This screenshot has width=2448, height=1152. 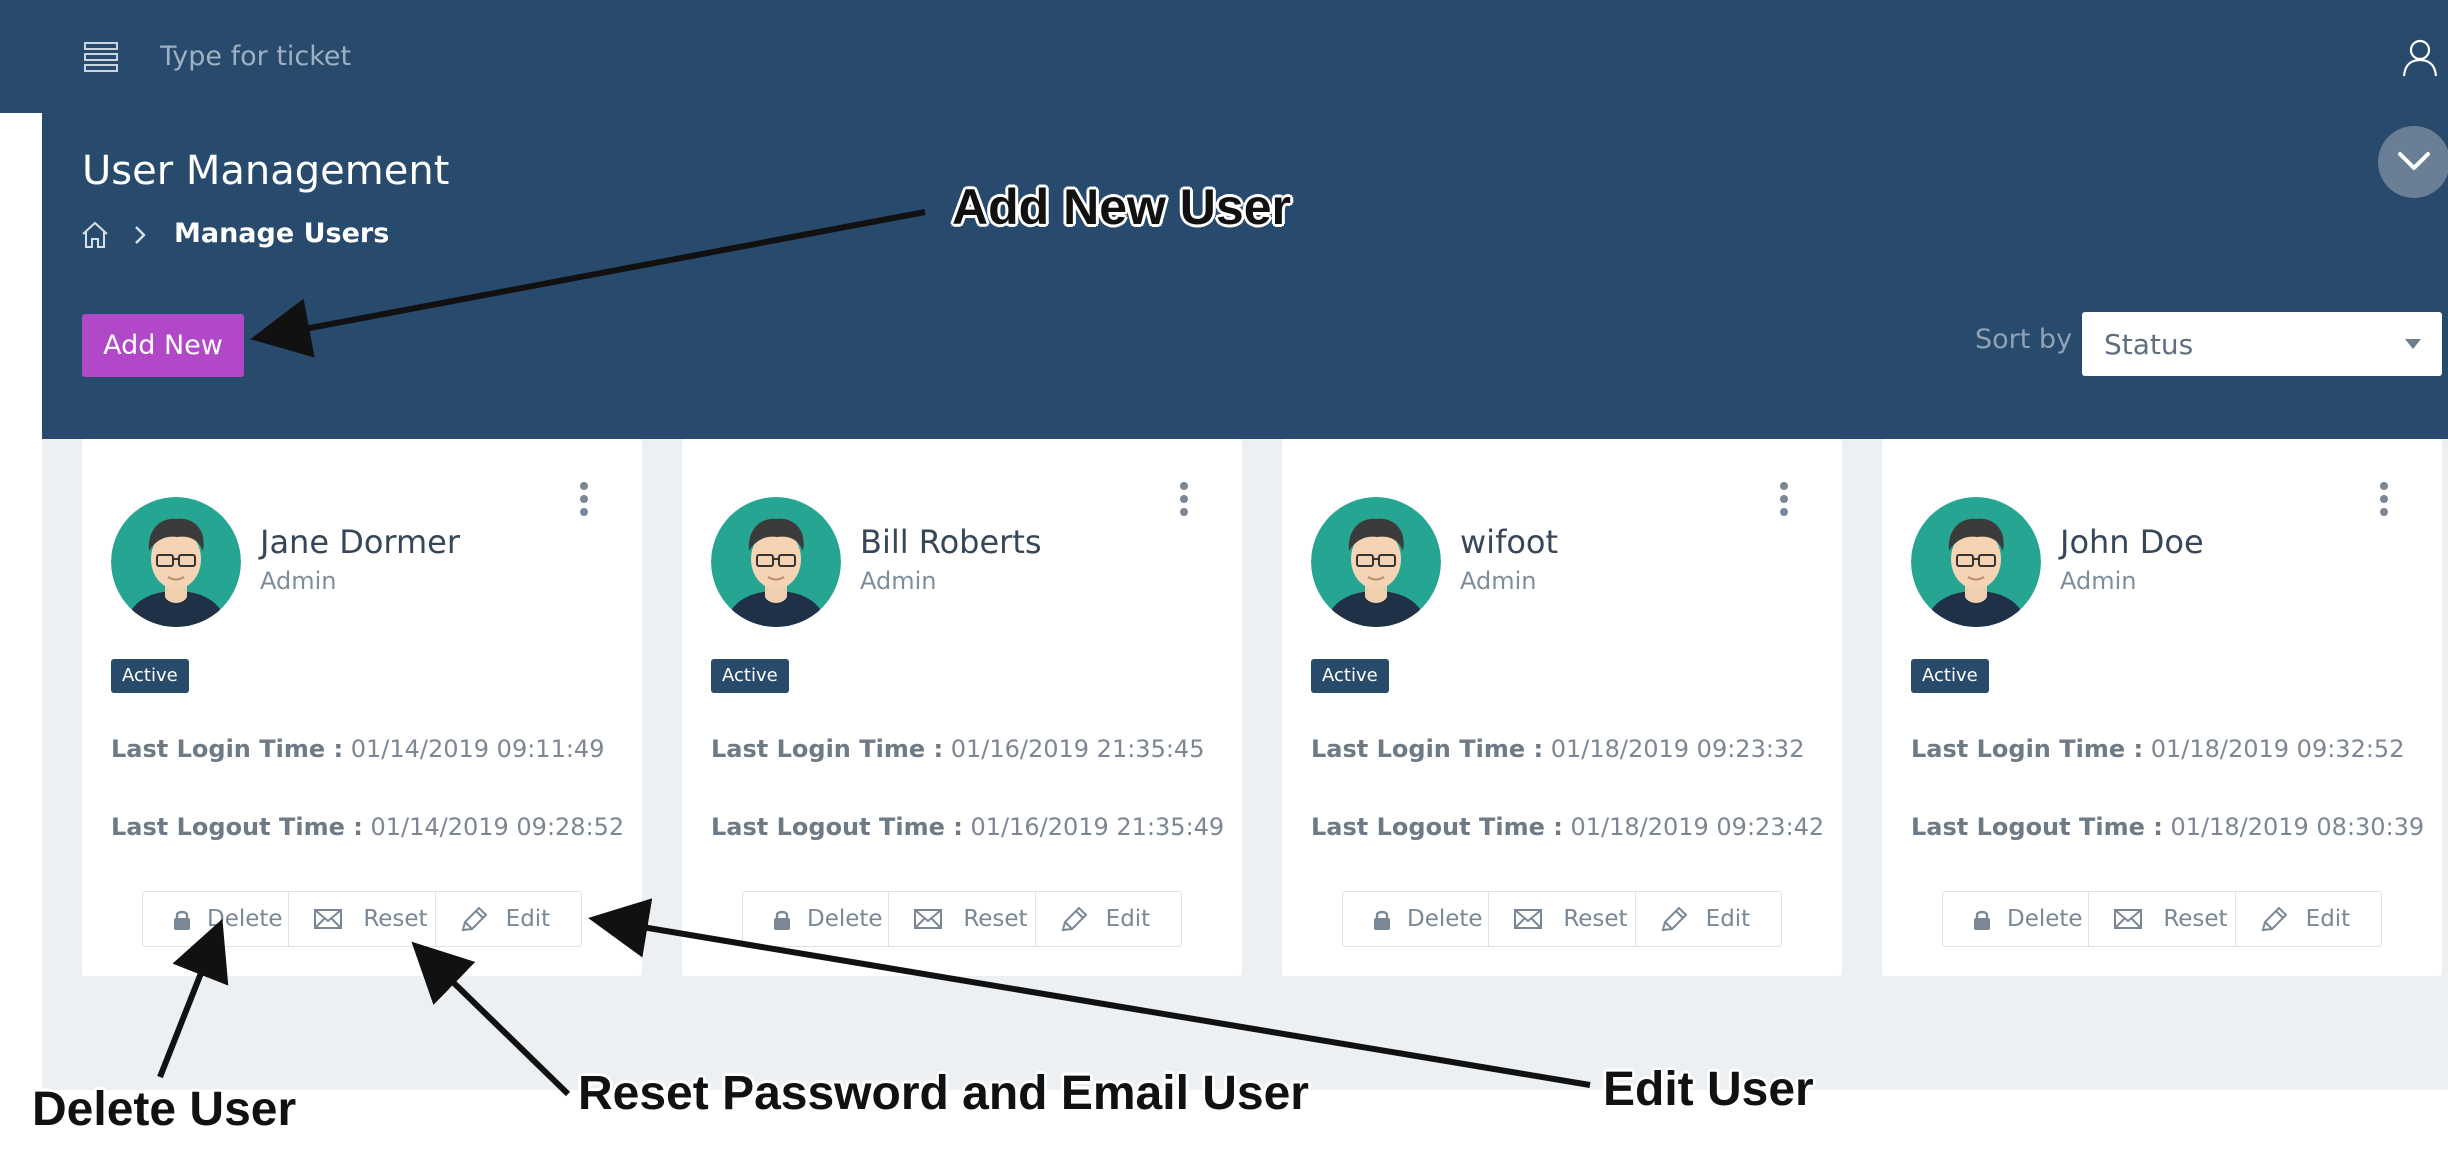 I want to click on page-title: User Management, so click(x=266, y=171).